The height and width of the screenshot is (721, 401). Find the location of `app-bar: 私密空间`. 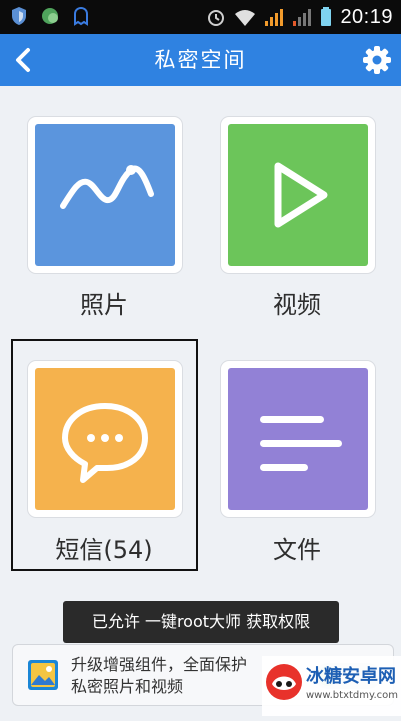

app-bar: 私密空间 is located at coordinates (200, 60).